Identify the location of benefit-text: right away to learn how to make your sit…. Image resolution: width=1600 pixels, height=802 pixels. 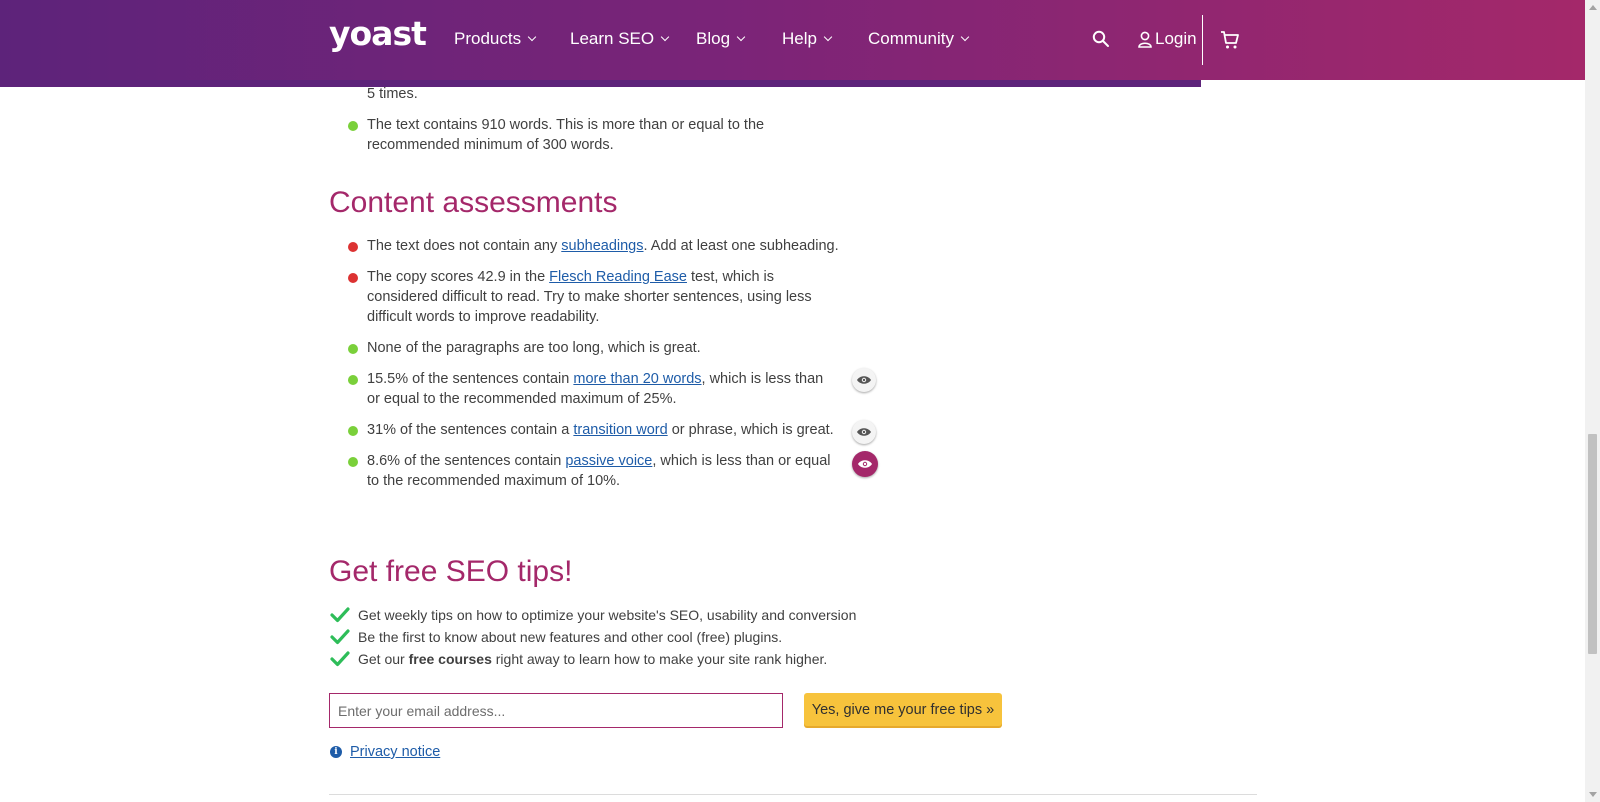
(659, 659).